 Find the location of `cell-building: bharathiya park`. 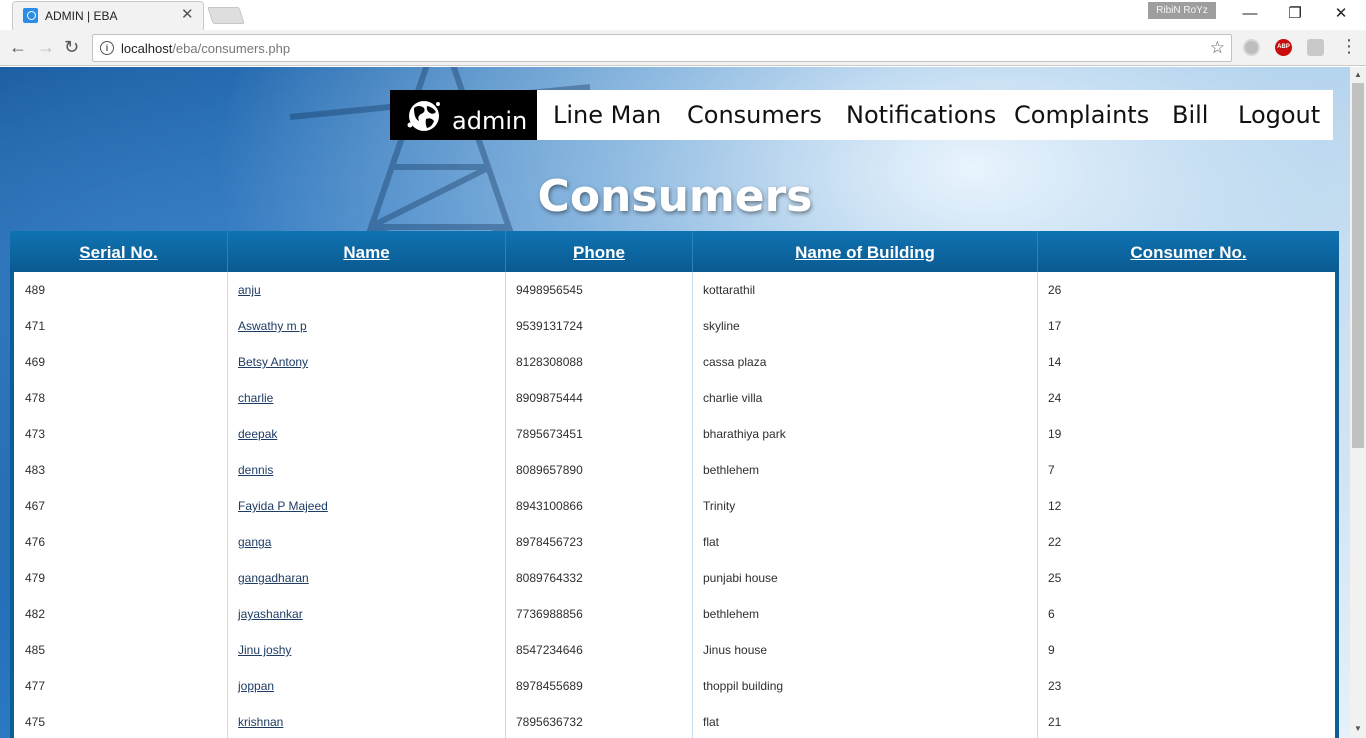

cell-building: bharathiya park is located at coordinates (865, 434).